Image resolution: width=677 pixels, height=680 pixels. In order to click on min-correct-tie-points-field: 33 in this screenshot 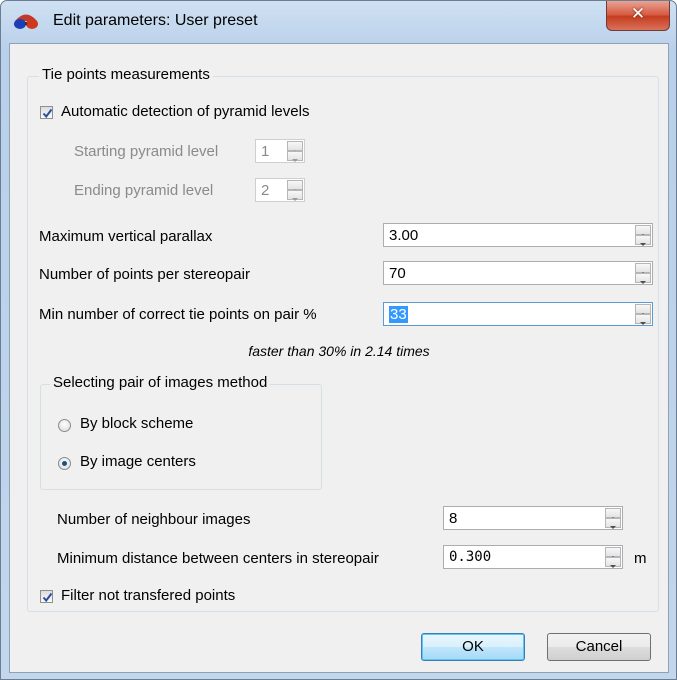, I will do `click(398, 314)`.